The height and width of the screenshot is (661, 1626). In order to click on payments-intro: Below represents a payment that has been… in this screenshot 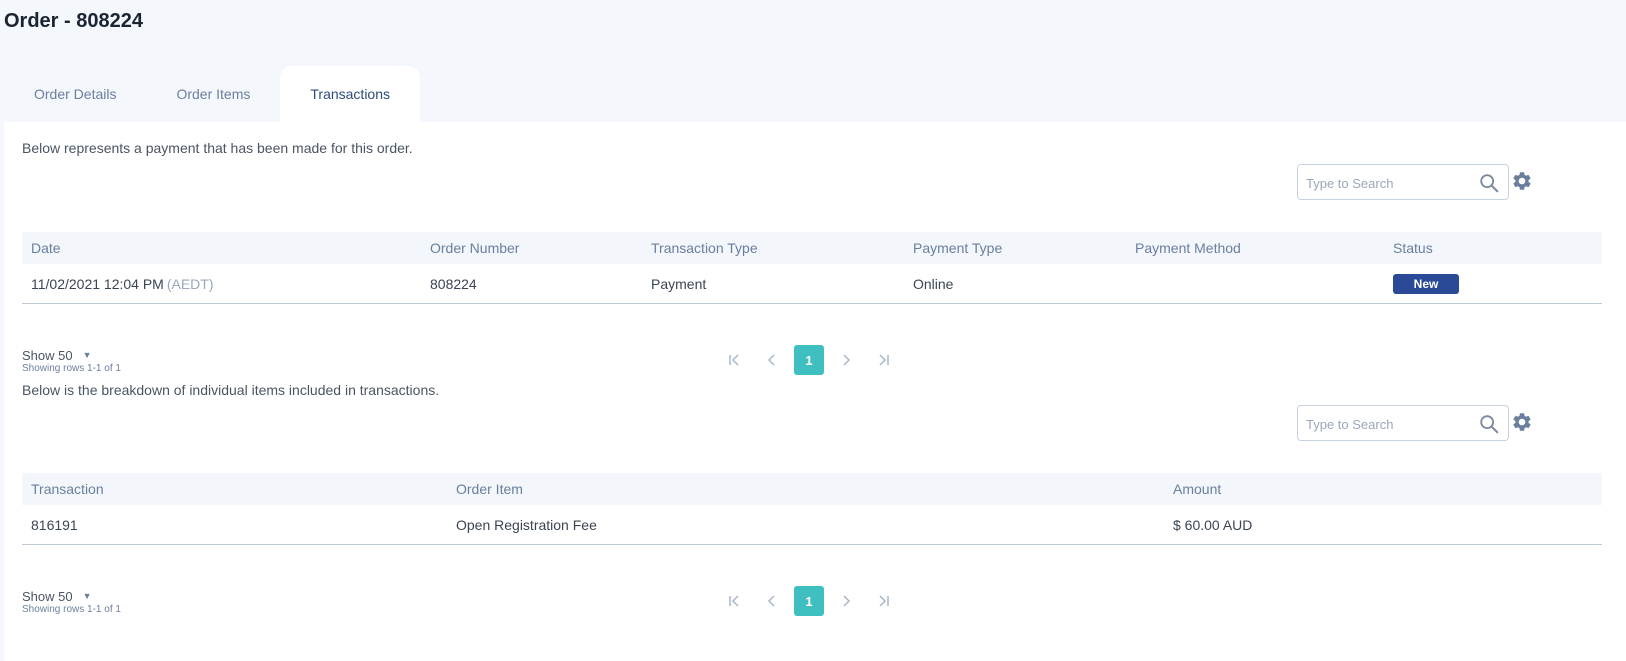, I will do `click(217, 148)`.